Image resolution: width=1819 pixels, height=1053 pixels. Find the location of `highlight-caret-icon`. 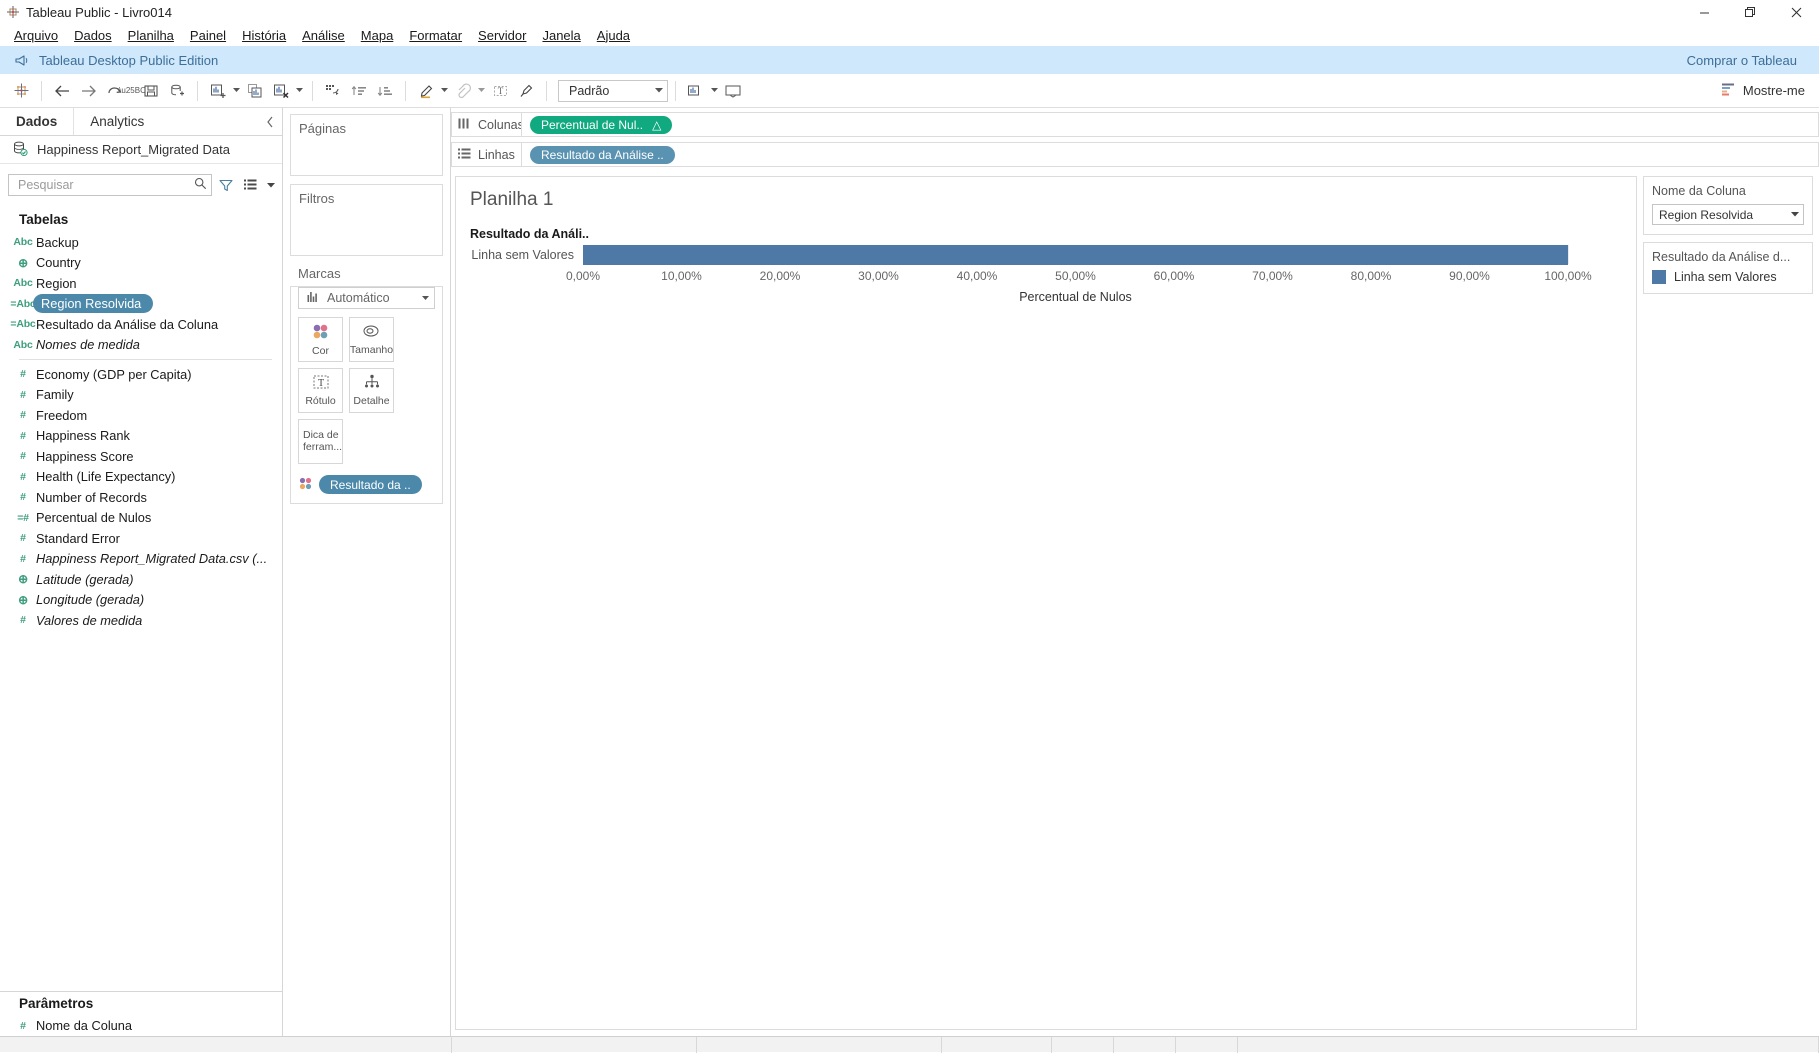

highlight-caret-icon is located at coordinates (444, 91).